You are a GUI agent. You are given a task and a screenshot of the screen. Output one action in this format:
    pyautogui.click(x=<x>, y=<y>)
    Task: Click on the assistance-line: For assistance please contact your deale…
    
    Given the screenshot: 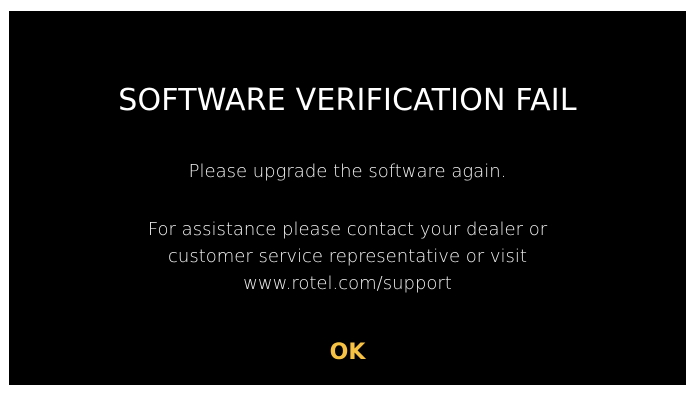 What is the action you would take?
    pyautogui.click(x=347, y=229)
    